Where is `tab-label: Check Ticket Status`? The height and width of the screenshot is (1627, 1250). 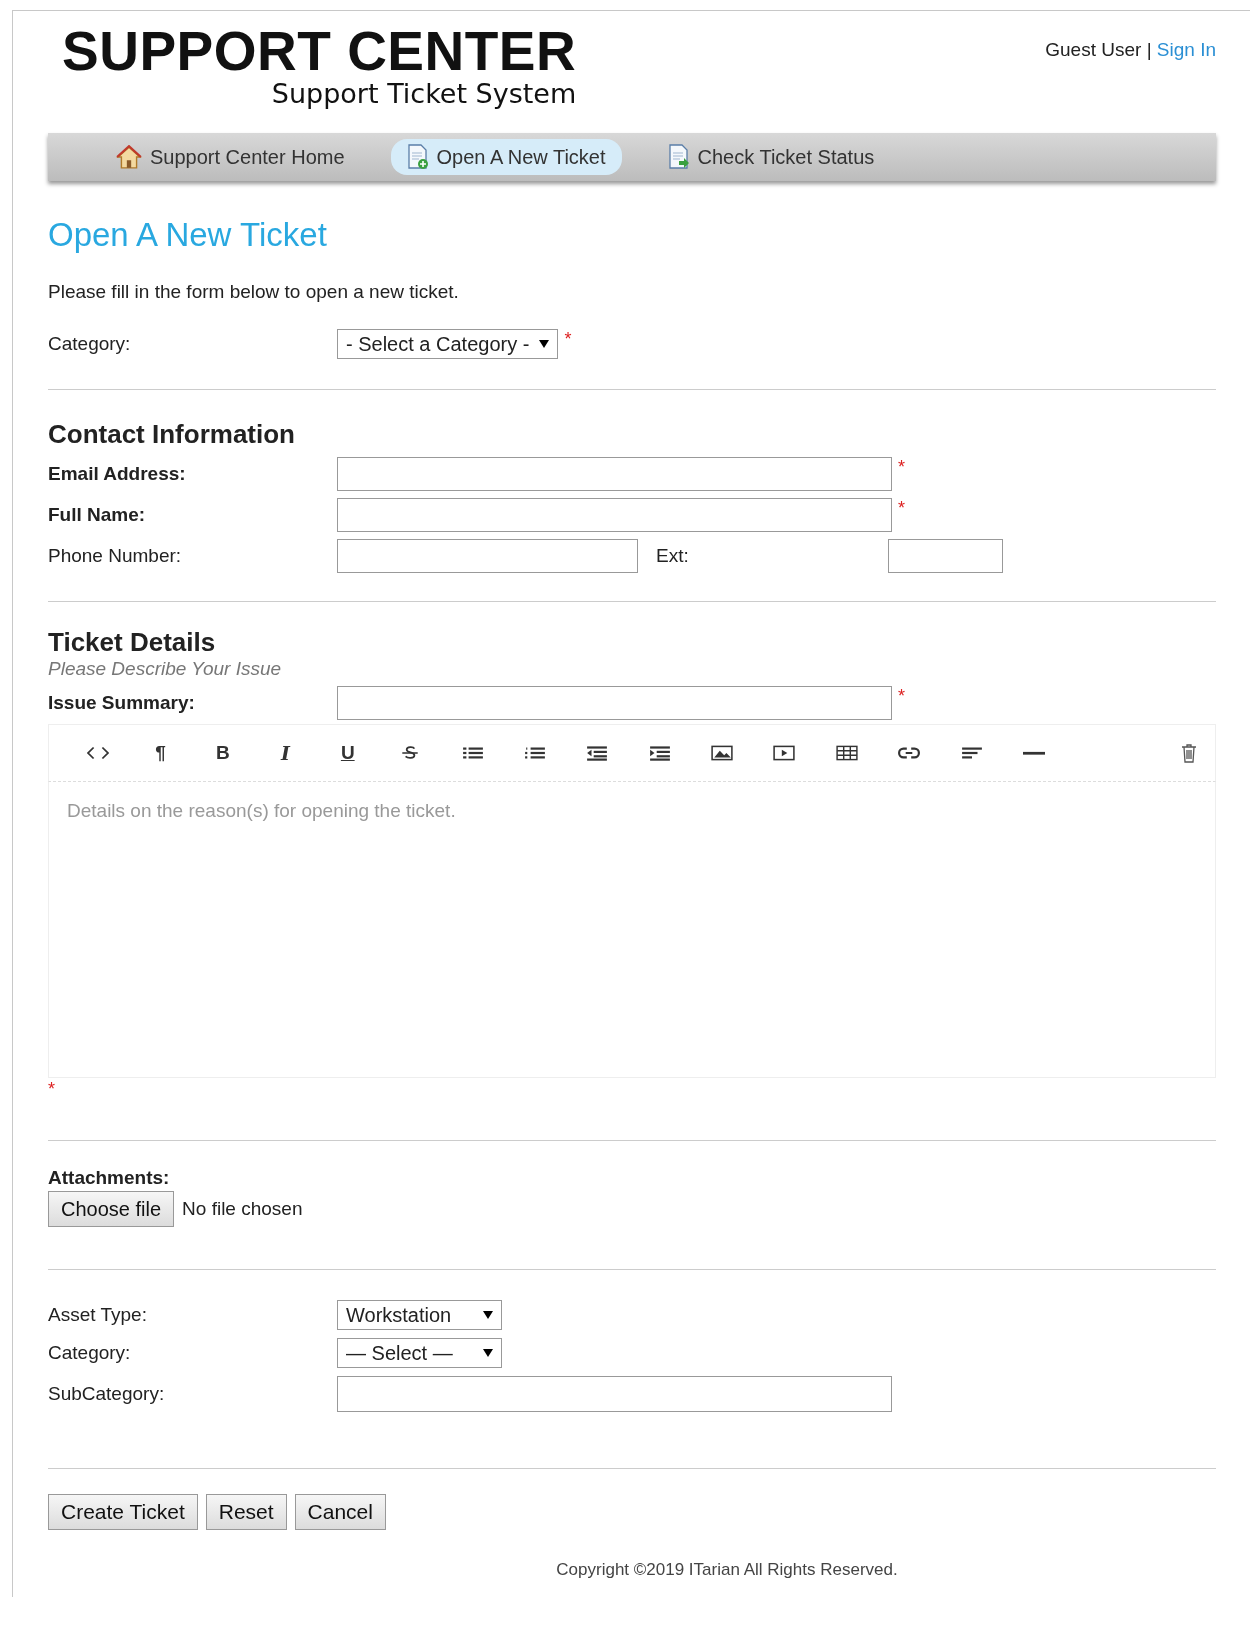
tab-label: Check Ticket Status is located at coordinates (786, 157).